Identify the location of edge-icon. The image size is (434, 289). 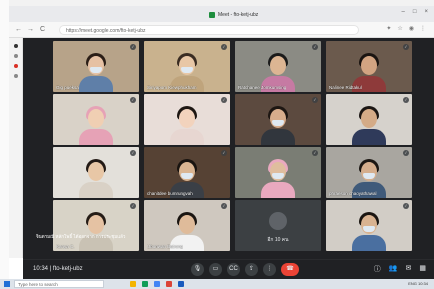
(157, 284).